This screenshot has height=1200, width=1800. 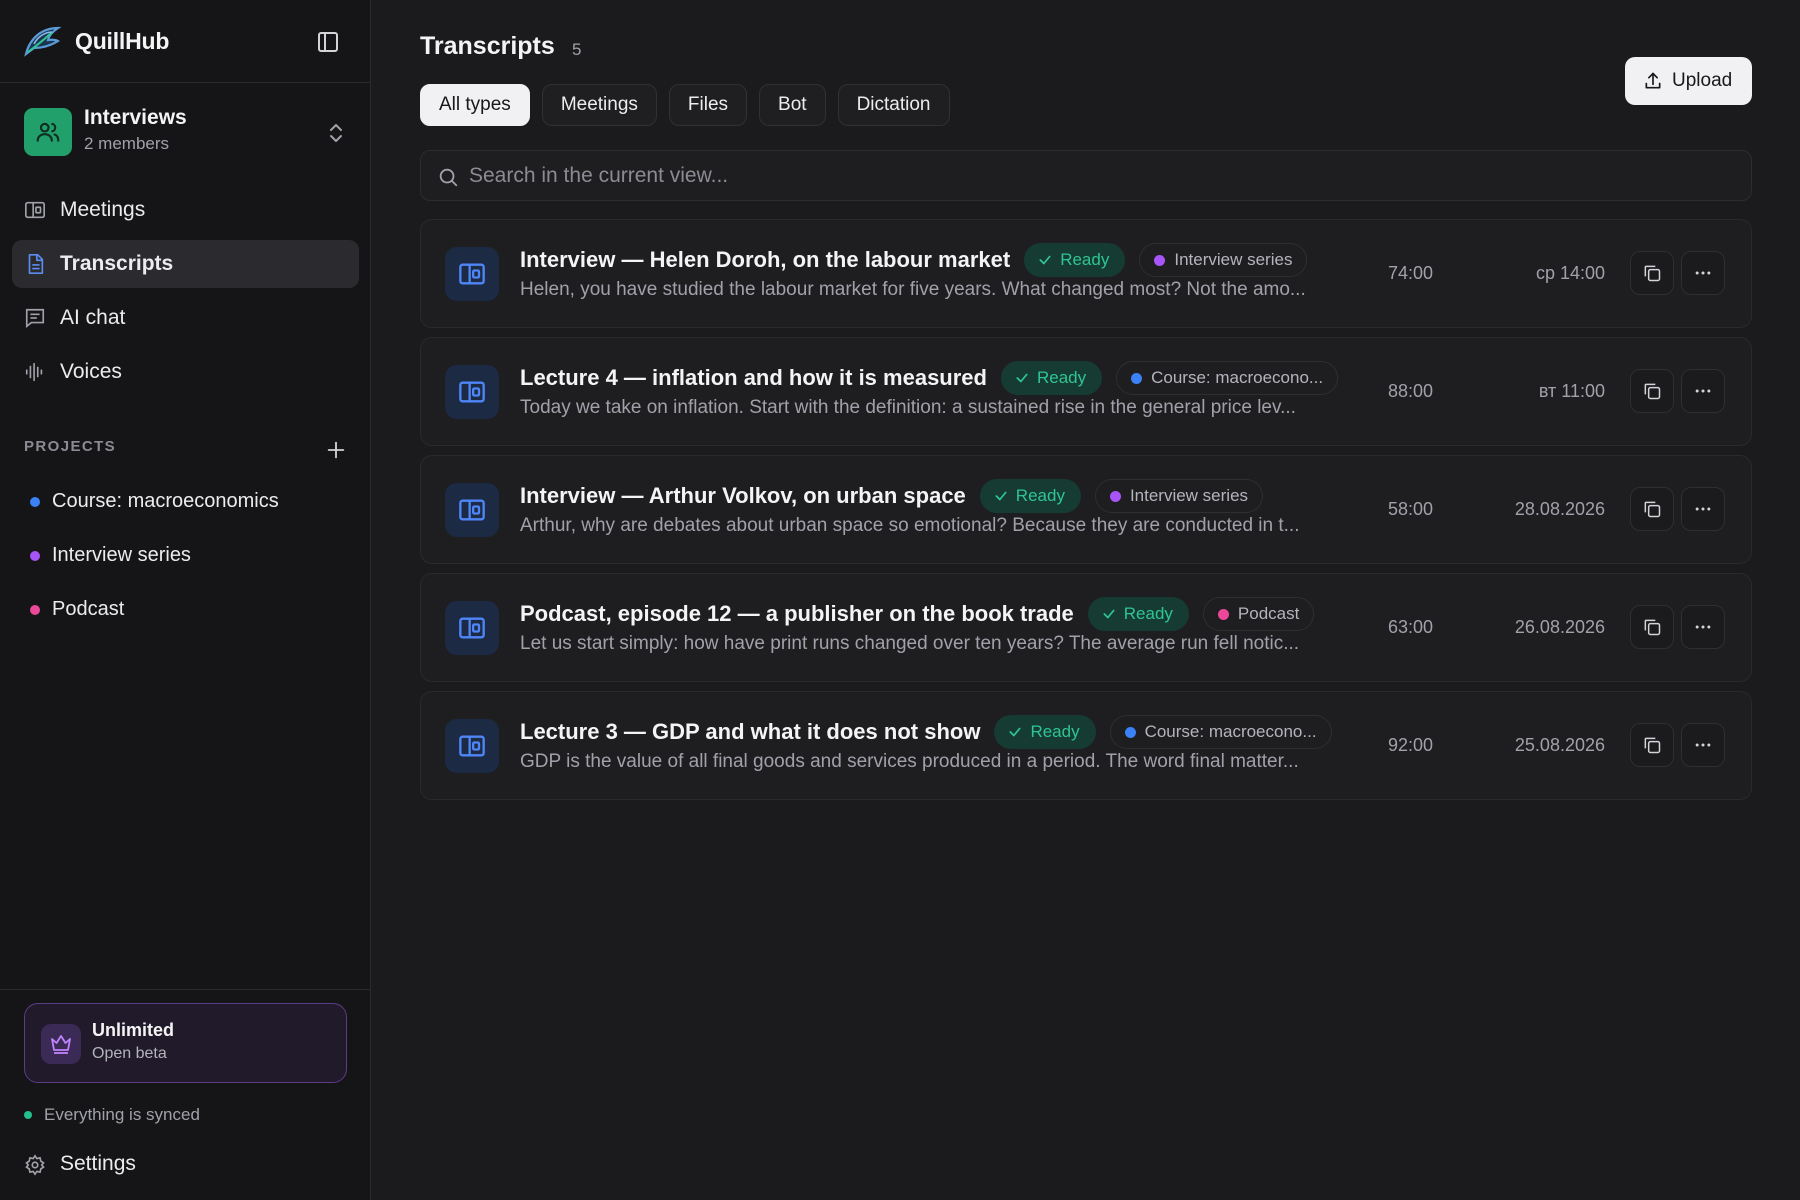 What do you see at coordinates (1559, 745) in the screenshot?
I see `transcript-date: 25.08.2026` at bounding box center [1559, 745].